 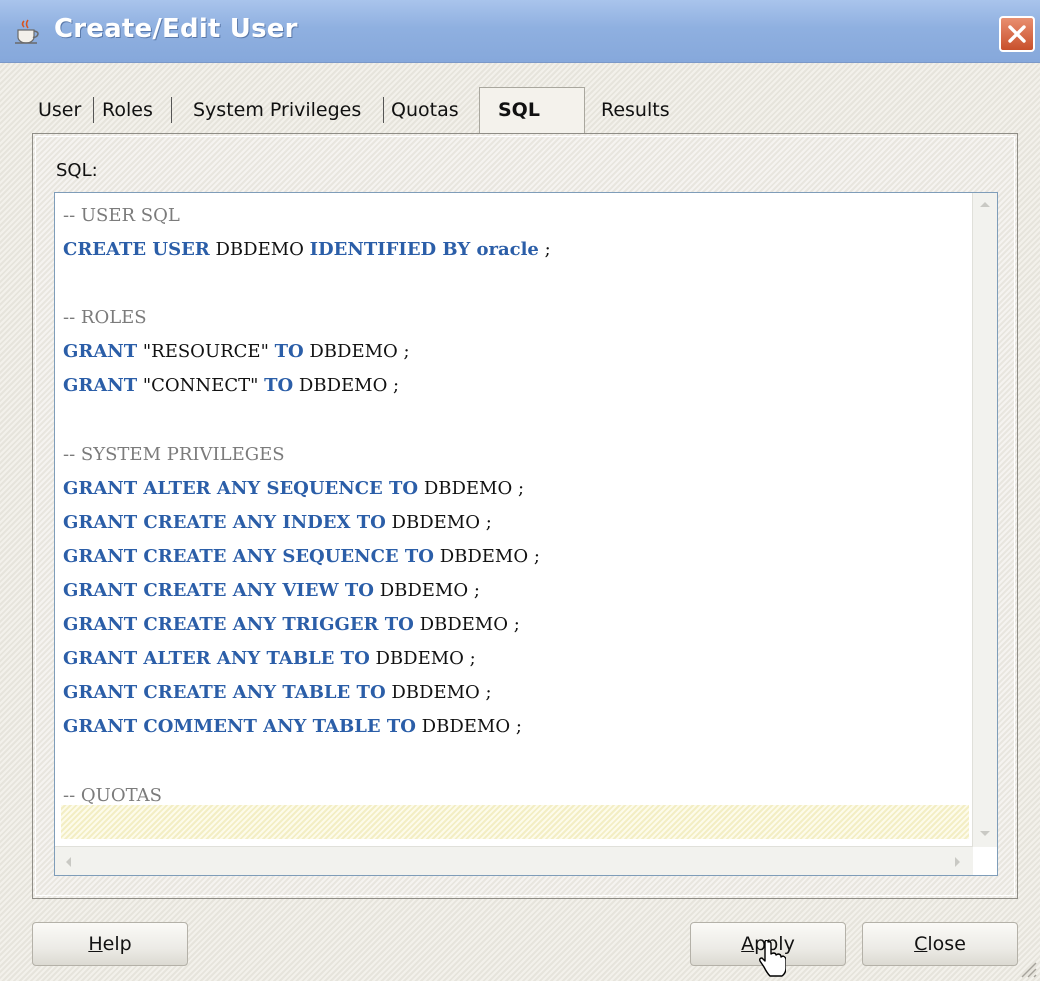 What do you see at coordinates (238, 625) in the screenshot?
I see `sql-keyword: GRANT CREATE ANY TRIGGER TO` at bounding box center [238, 625].